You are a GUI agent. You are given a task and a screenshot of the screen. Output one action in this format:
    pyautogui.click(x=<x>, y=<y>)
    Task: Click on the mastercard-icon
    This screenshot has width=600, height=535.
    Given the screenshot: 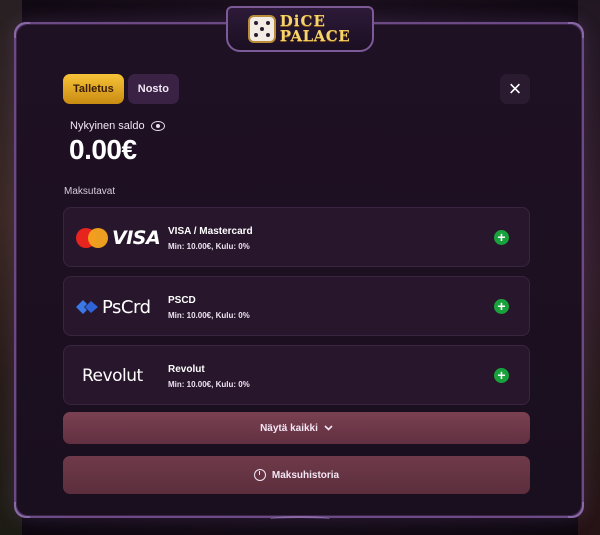 What is the action you would take?
    pyautogui.click(x=92, y=238)
    